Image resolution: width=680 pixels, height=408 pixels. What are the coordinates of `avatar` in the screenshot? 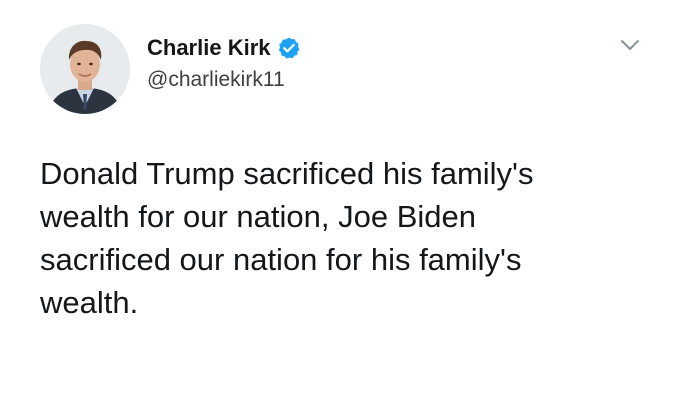 It's located at (85, 69).